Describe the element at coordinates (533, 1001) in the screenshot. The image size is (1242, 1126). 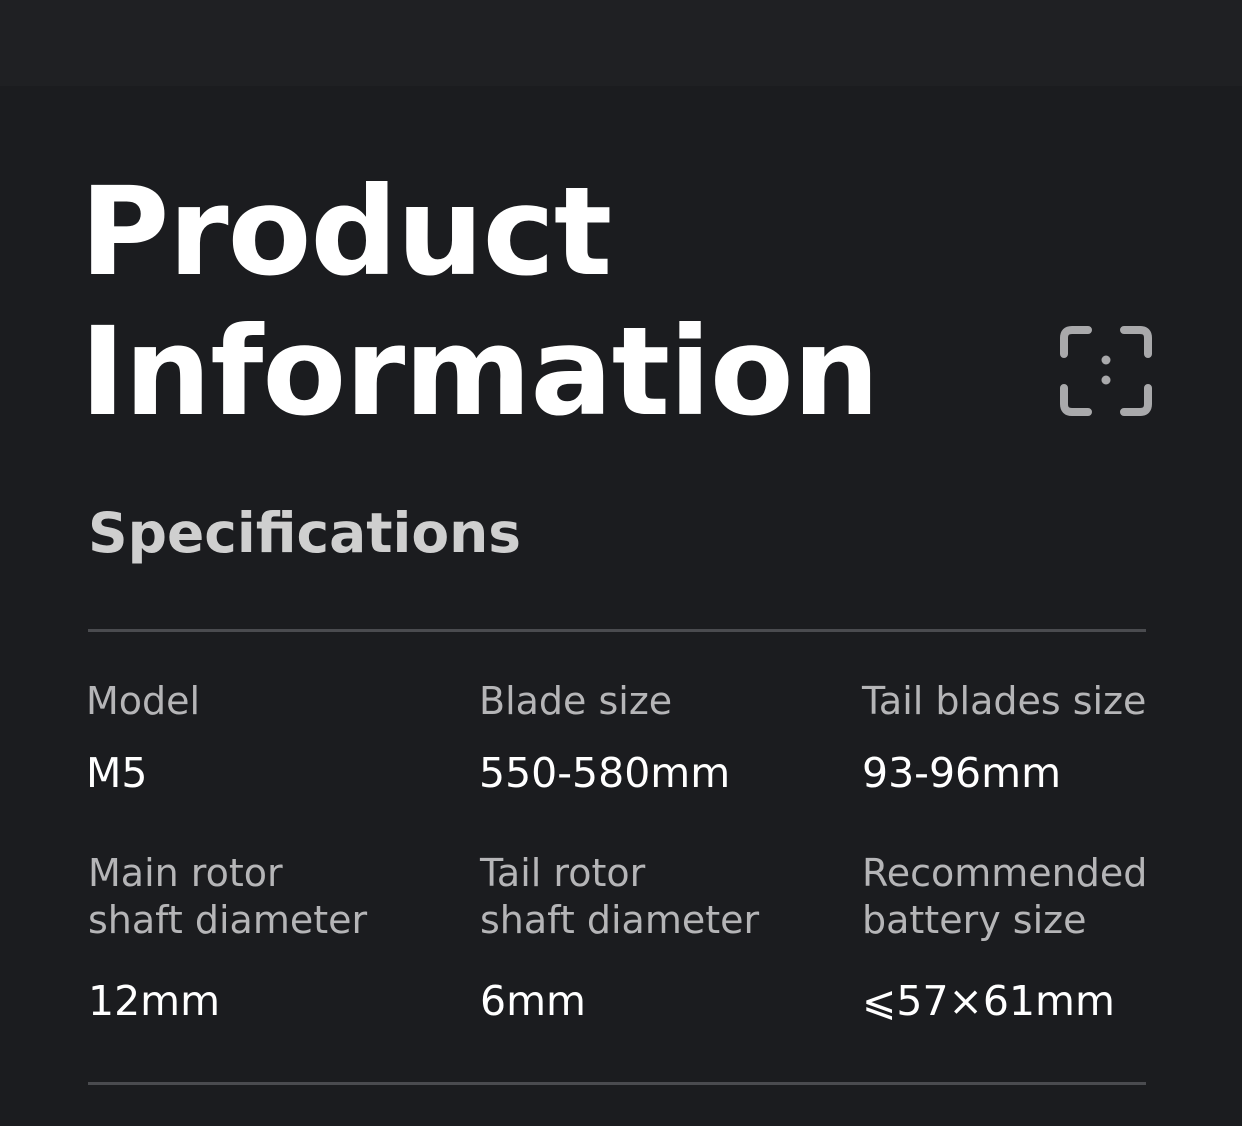
I see `spec-value: 6mm` at that location.